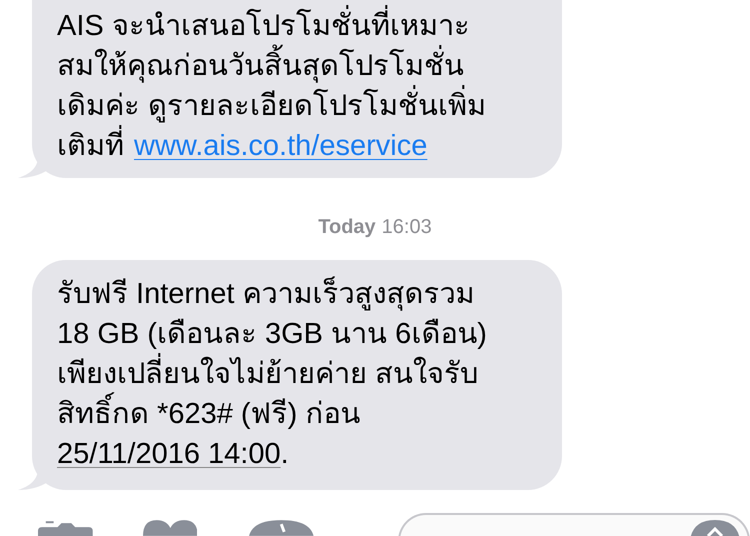 This screenshot has height=536, width=750. Describe the element at coordinates (715, 528) in the screenshot. I see `send-icon` at that location.